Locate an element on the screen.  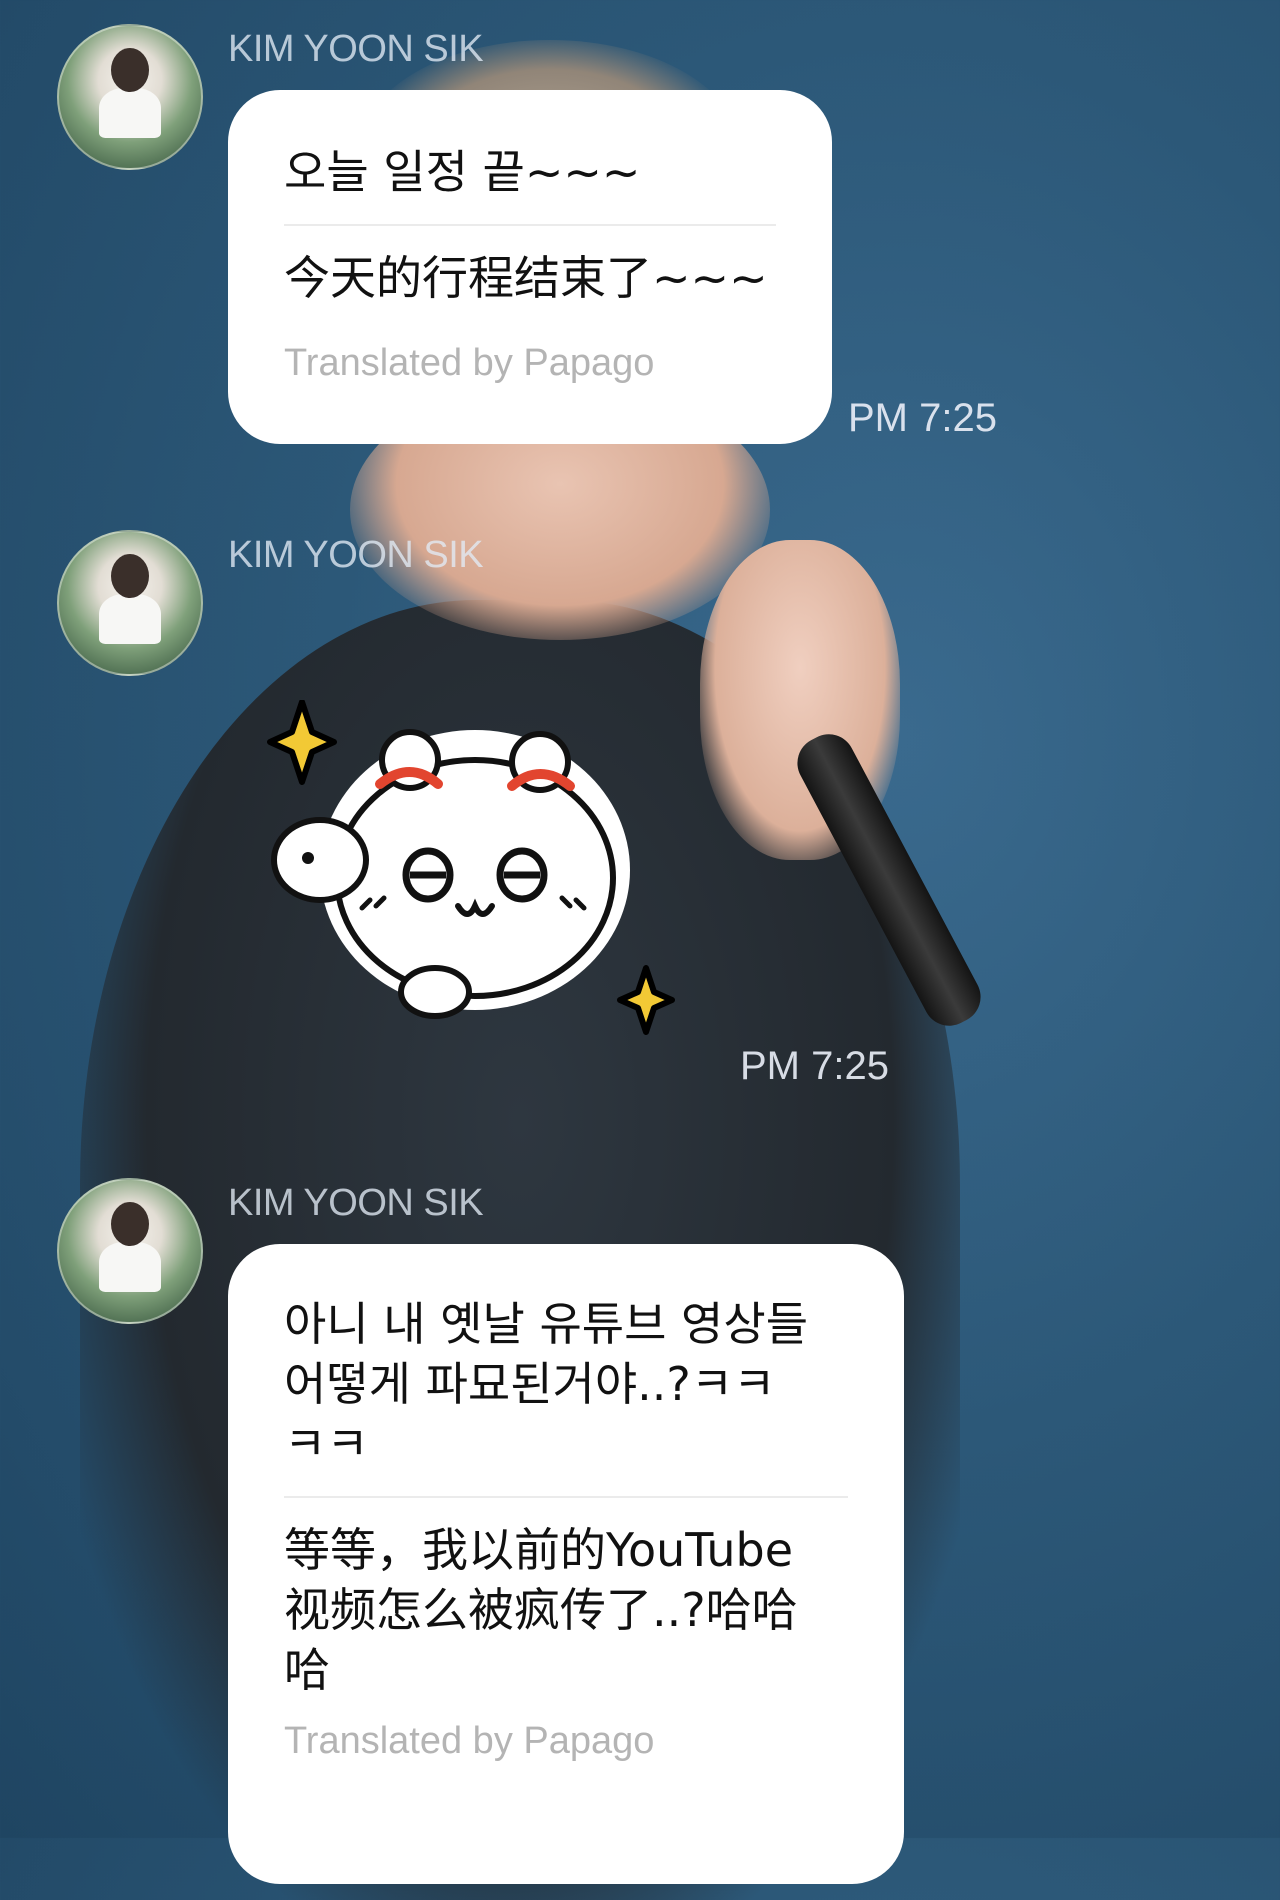
background-hand is located at coordinates (800, 700).